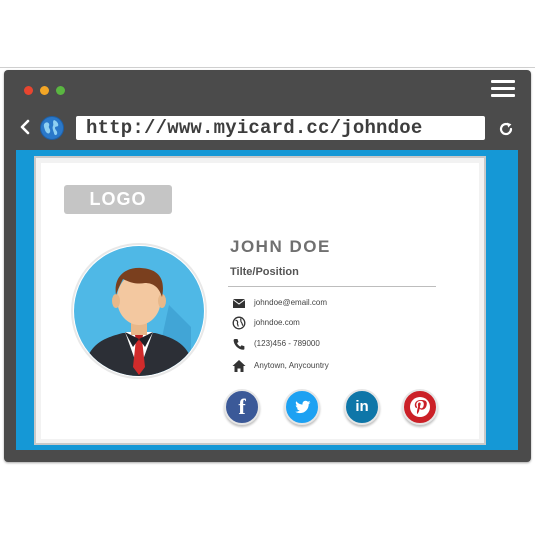 This screenshot has height=535, width=535. I want to click on contact-phone: (123)456 - 789000, so click(342, 344).